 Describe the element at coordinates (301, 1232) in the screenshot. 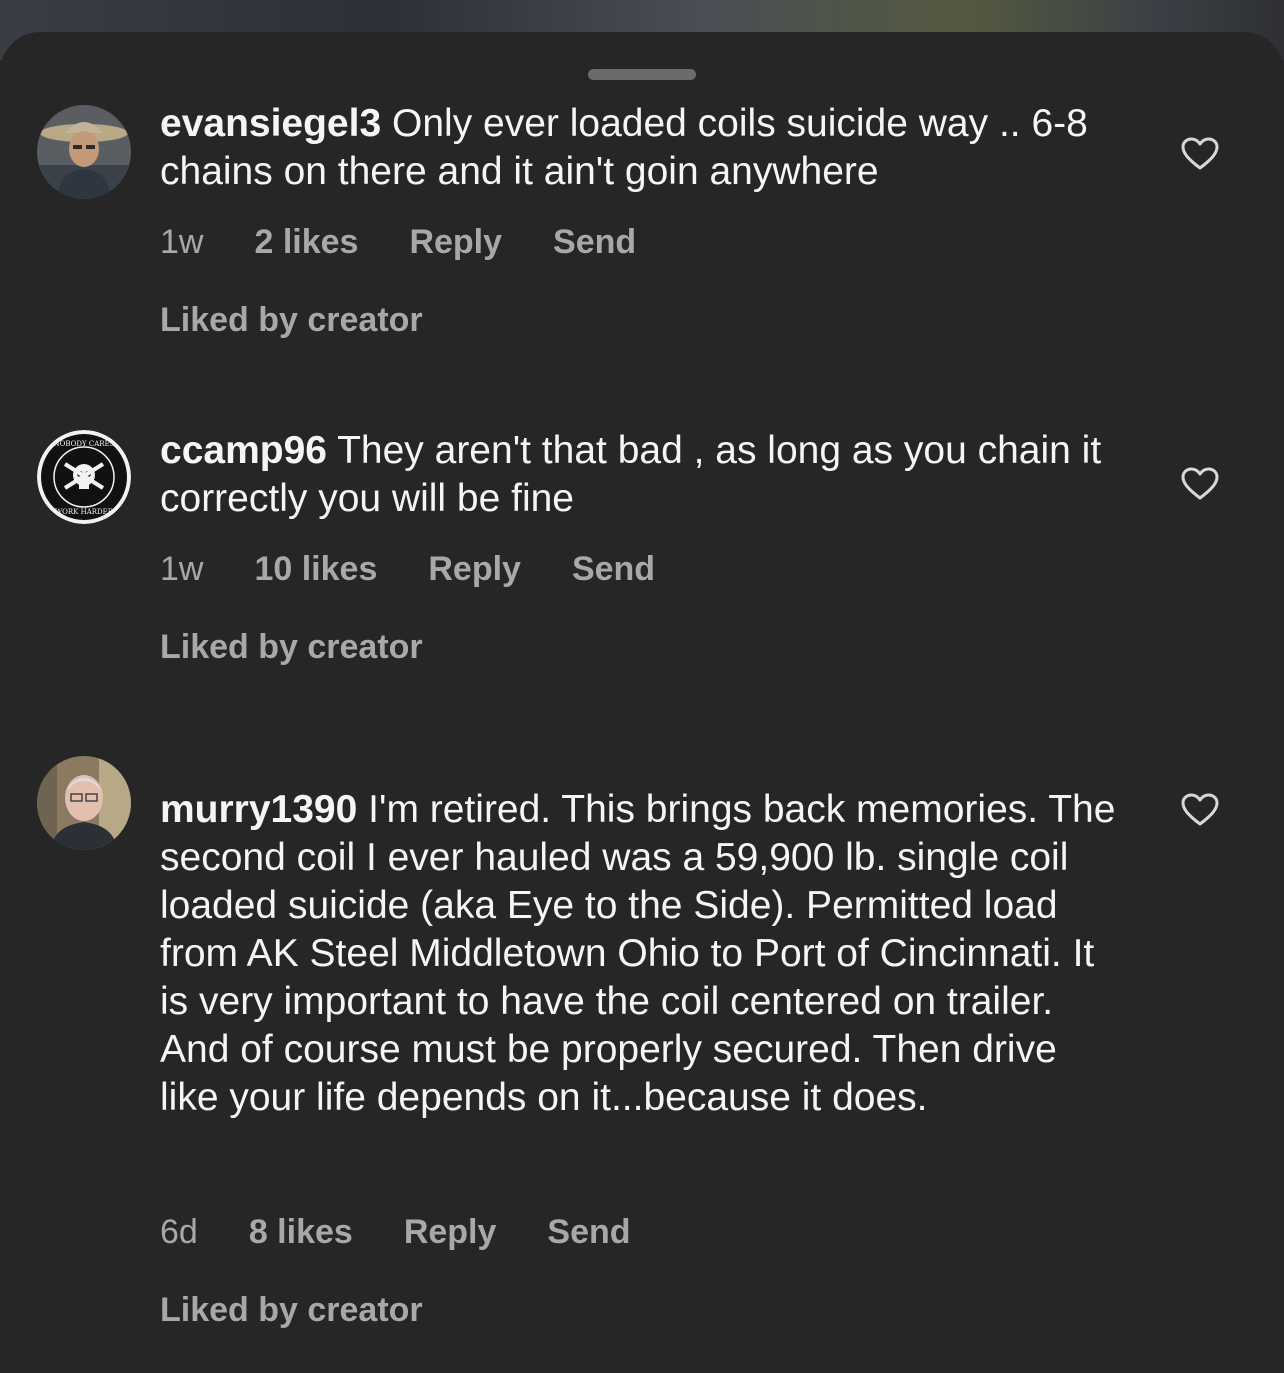

I see `likes-count: 8 likes` at that location.